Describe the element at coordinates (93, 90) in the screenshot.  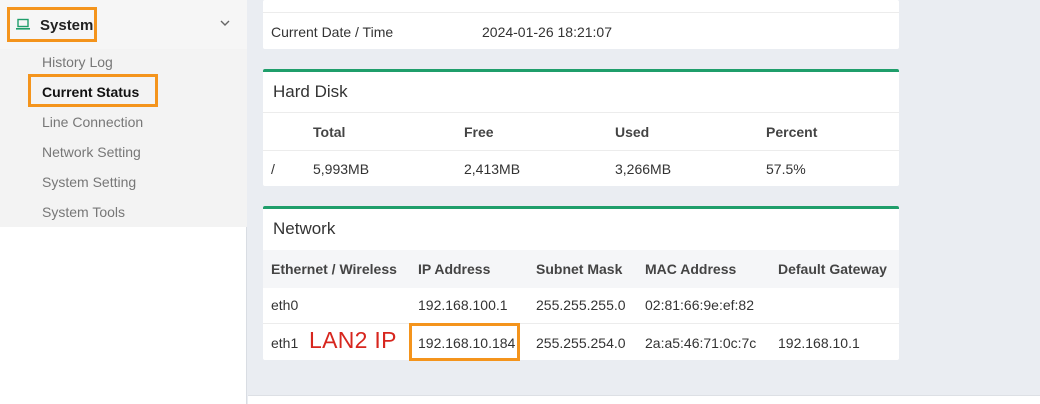
I see `highlight-box-current-status` at that location.